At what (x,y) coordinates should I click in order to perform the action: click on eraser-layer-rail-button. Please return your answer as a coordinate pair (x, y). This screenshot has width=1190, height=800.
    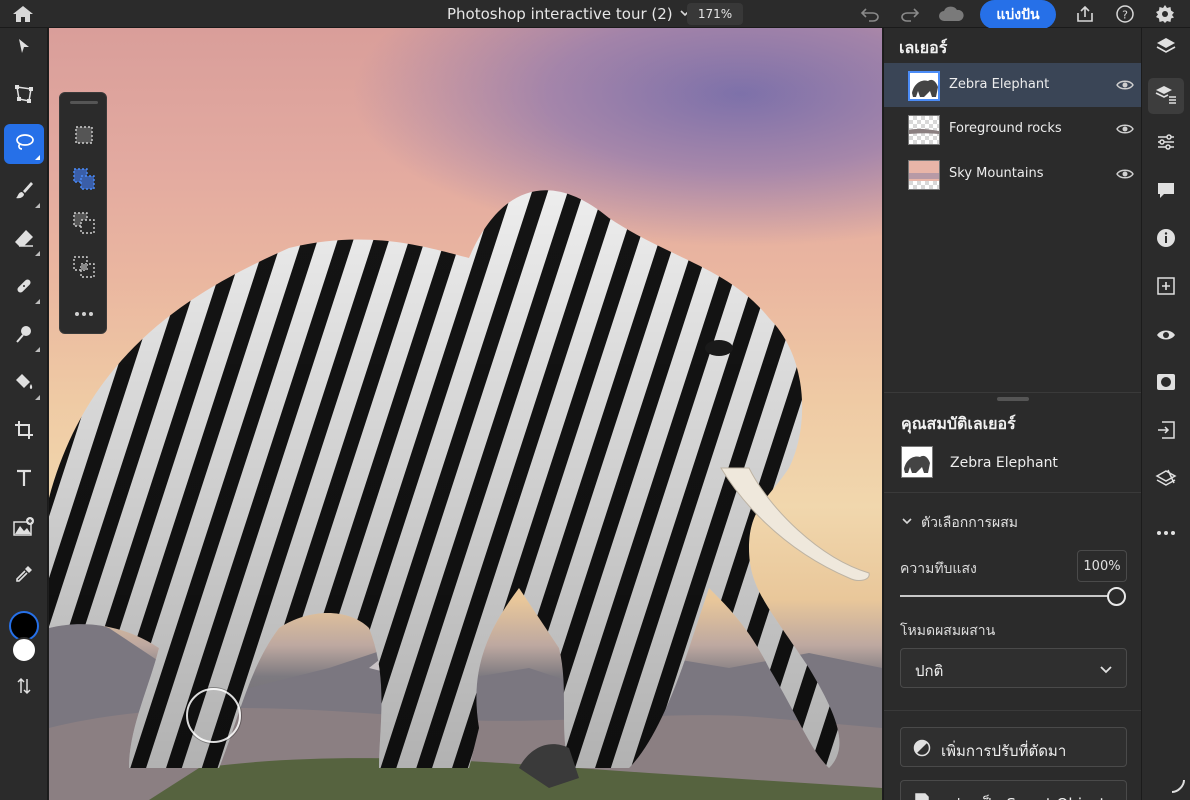
    Looking at the image, I should click on (1166, 480).